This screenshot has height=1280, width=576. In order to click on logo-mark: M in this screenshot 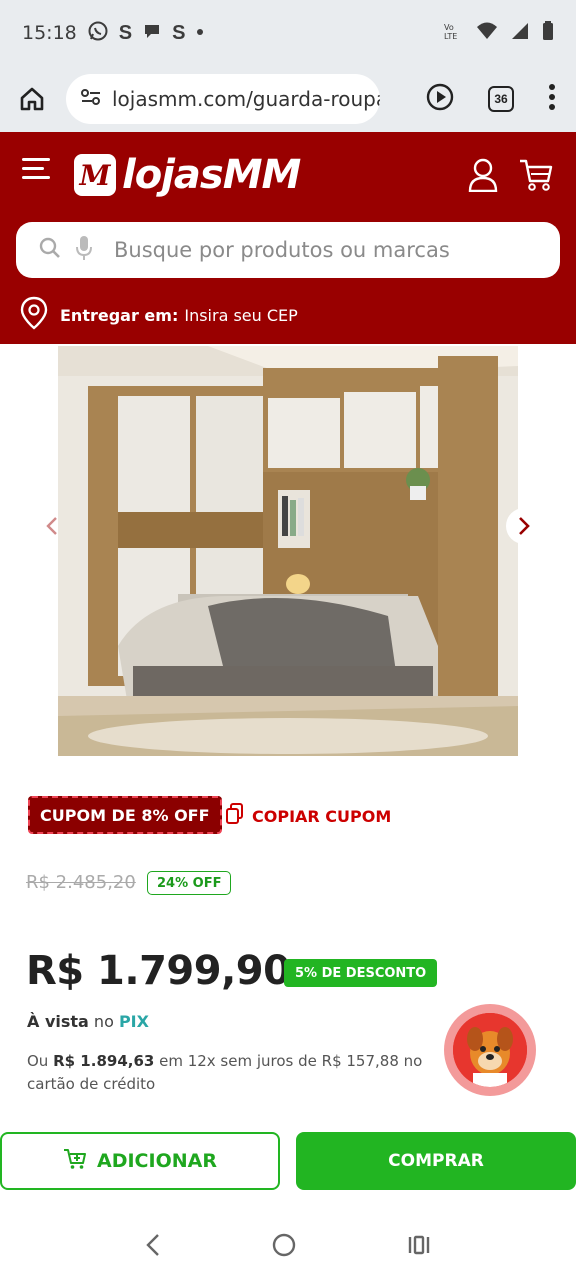, I will do `click(95, 175)`.